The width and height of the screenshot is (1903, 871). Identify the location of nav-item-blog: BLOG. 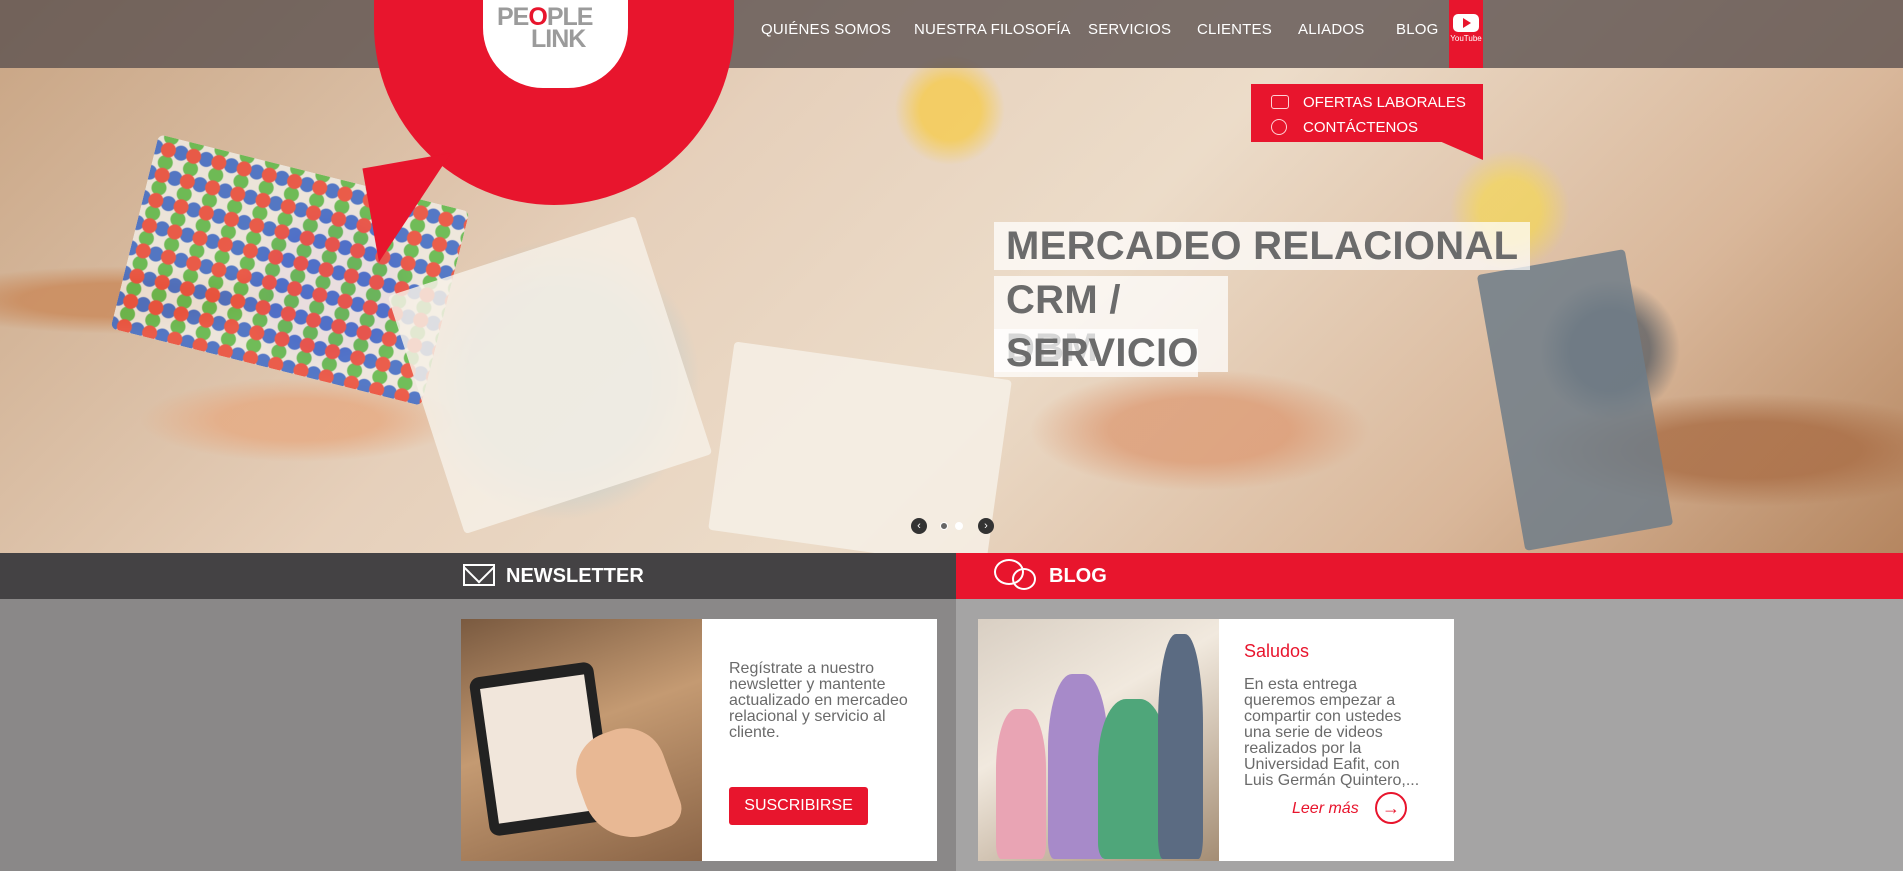
(1417, 29).